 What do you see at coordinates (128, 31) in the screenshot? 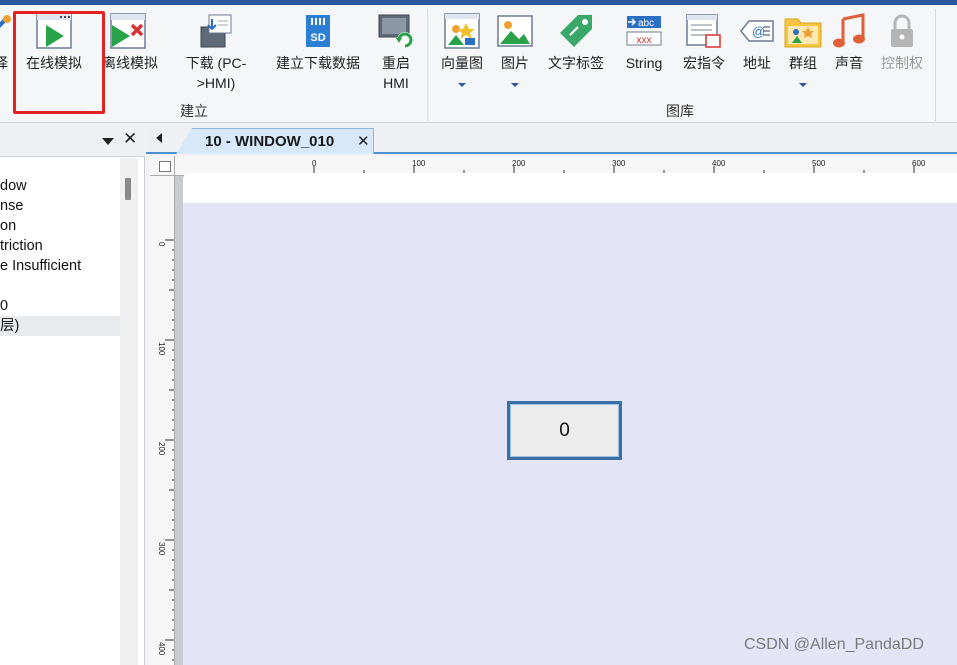
I see `play-window-x-icon` at bounding box center [128, 31].